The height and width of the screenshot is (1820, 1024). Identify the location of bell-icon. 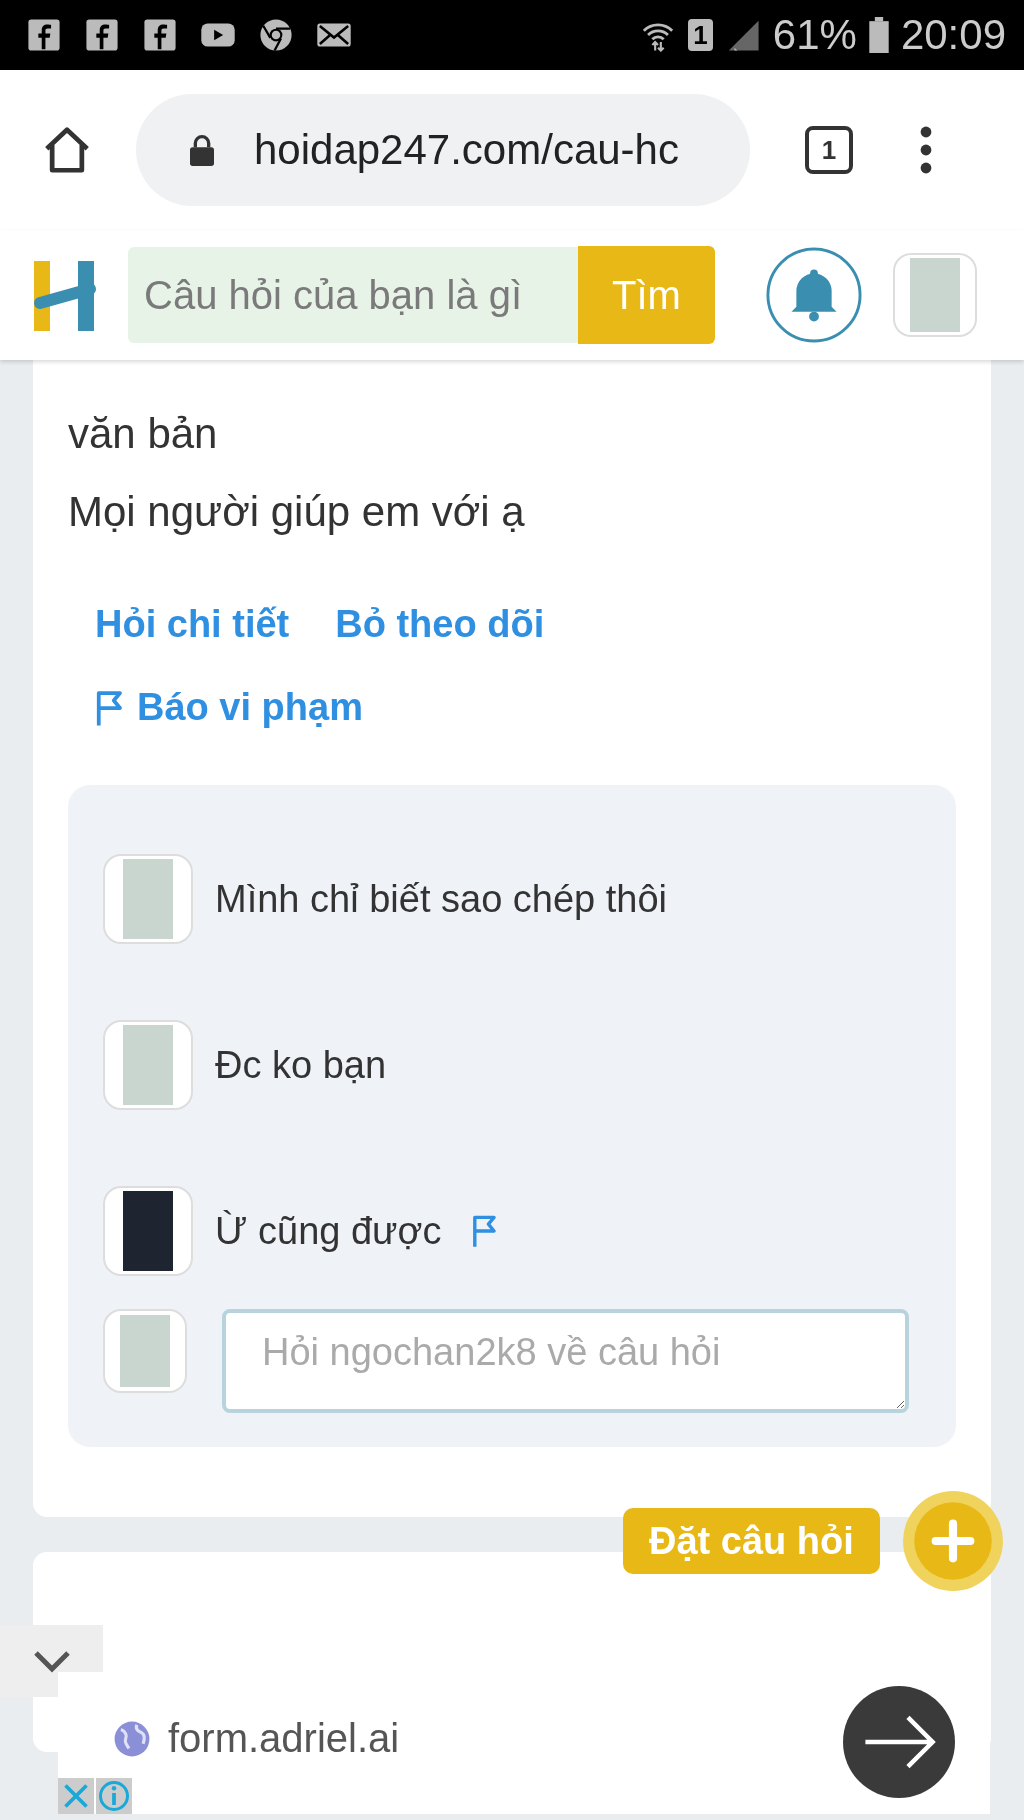
(814, 295).